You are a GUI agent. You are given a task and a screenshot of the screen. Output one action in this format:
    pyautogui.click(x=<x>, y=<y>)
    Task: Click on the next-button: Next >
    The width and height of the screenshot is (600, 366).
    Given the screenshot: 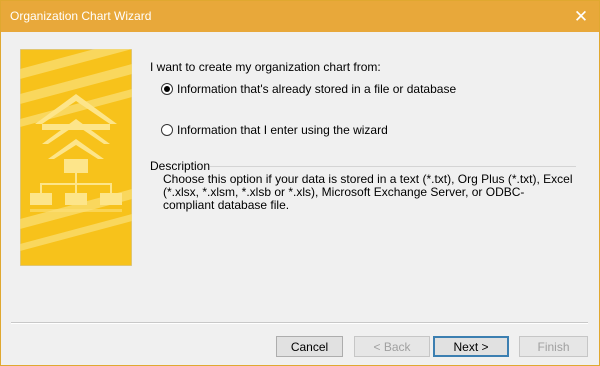 What is the action you would take?
    pyautogui.click(x=471, y=346)
    